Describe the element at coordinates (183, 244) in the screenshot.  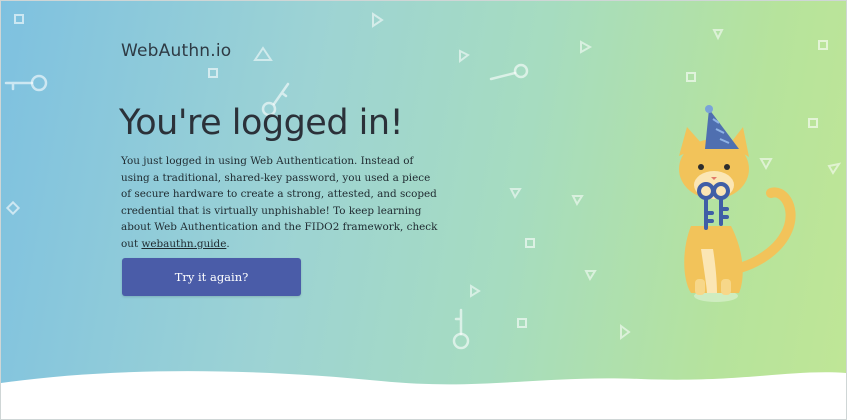
I see `webauthn-guide-link: webauthn.guide` at that location.